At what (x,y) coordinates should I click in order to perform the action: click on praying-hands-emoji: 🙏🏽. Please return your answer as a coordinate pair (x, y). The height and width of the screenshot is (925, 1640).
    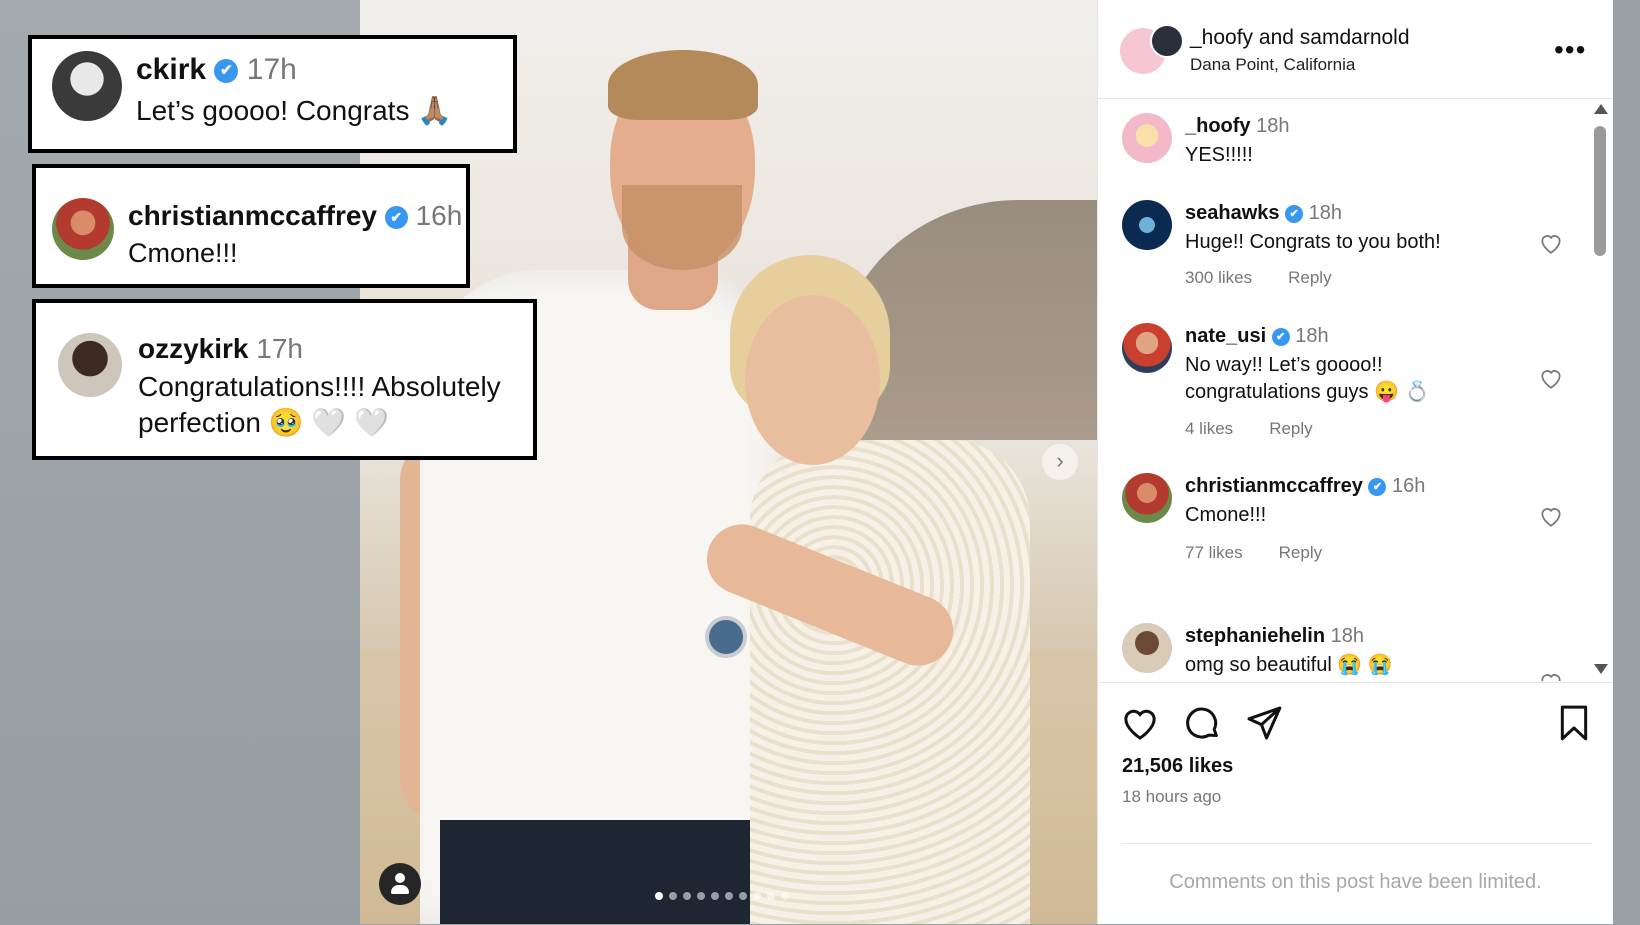
    Looking at the image, I should click on (435, 110).